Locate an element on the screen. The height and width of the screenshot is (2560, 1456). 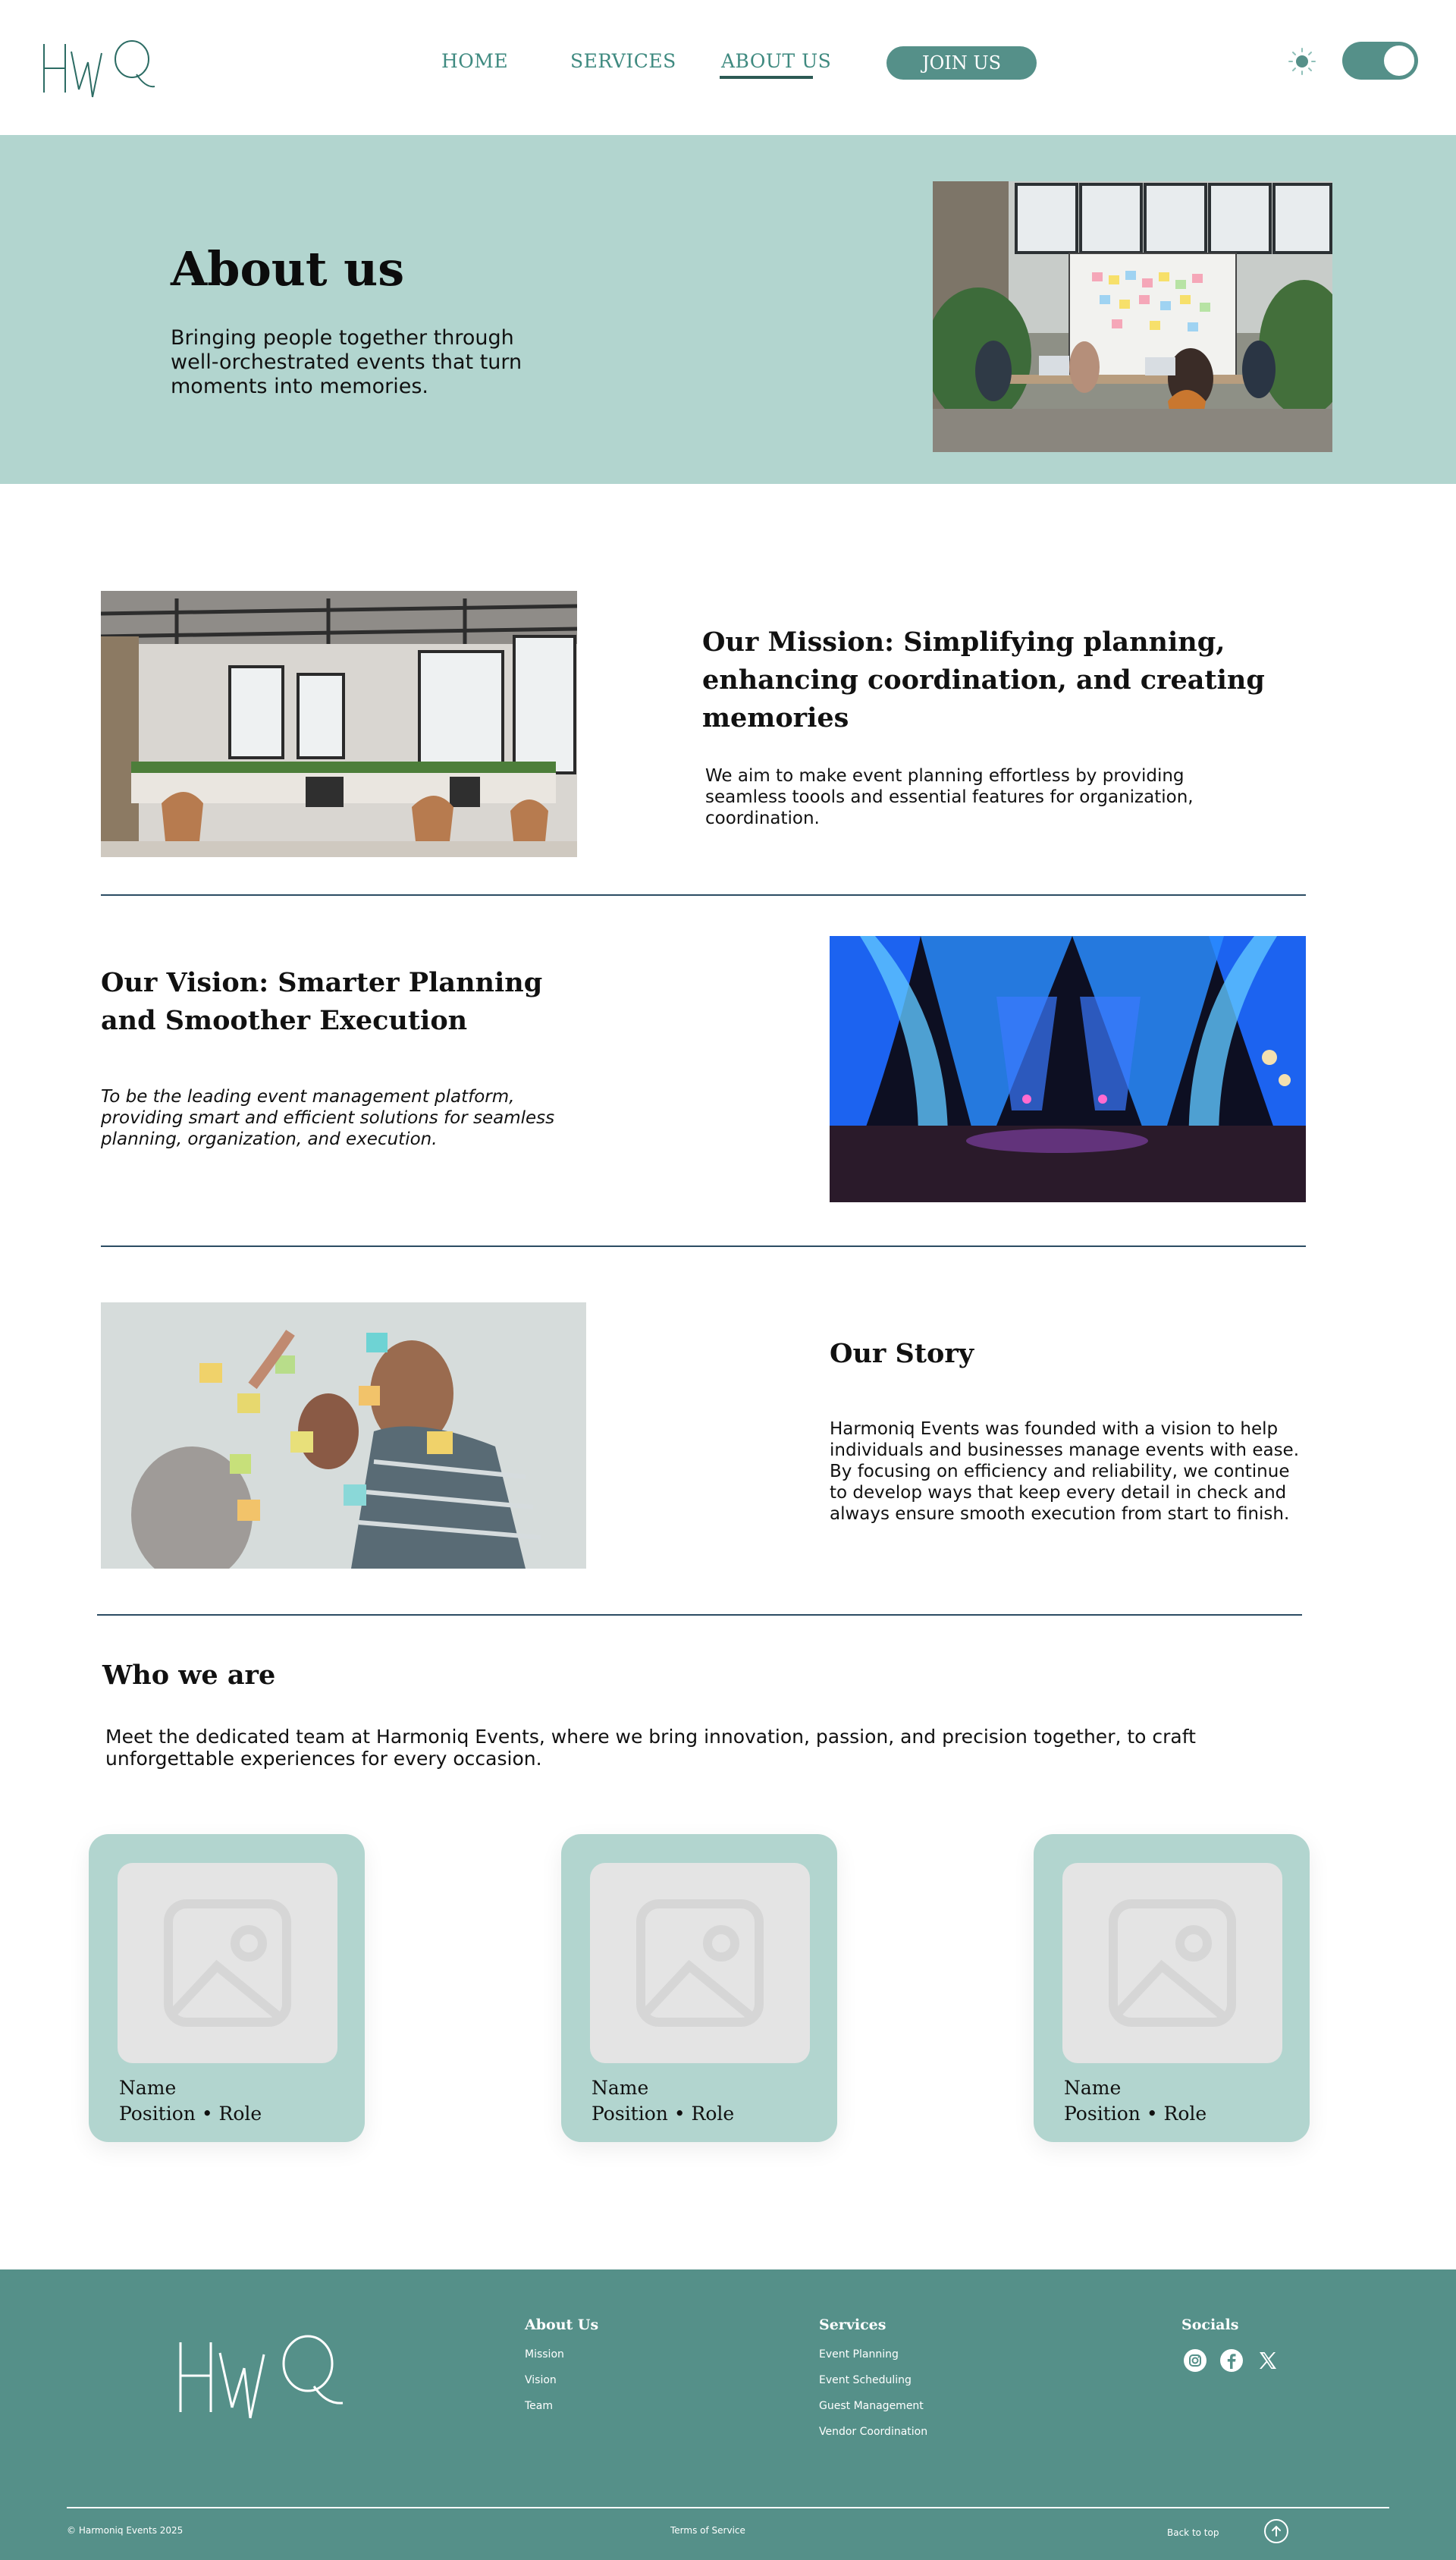
x-icon is located at coordinates (1268, 2360).